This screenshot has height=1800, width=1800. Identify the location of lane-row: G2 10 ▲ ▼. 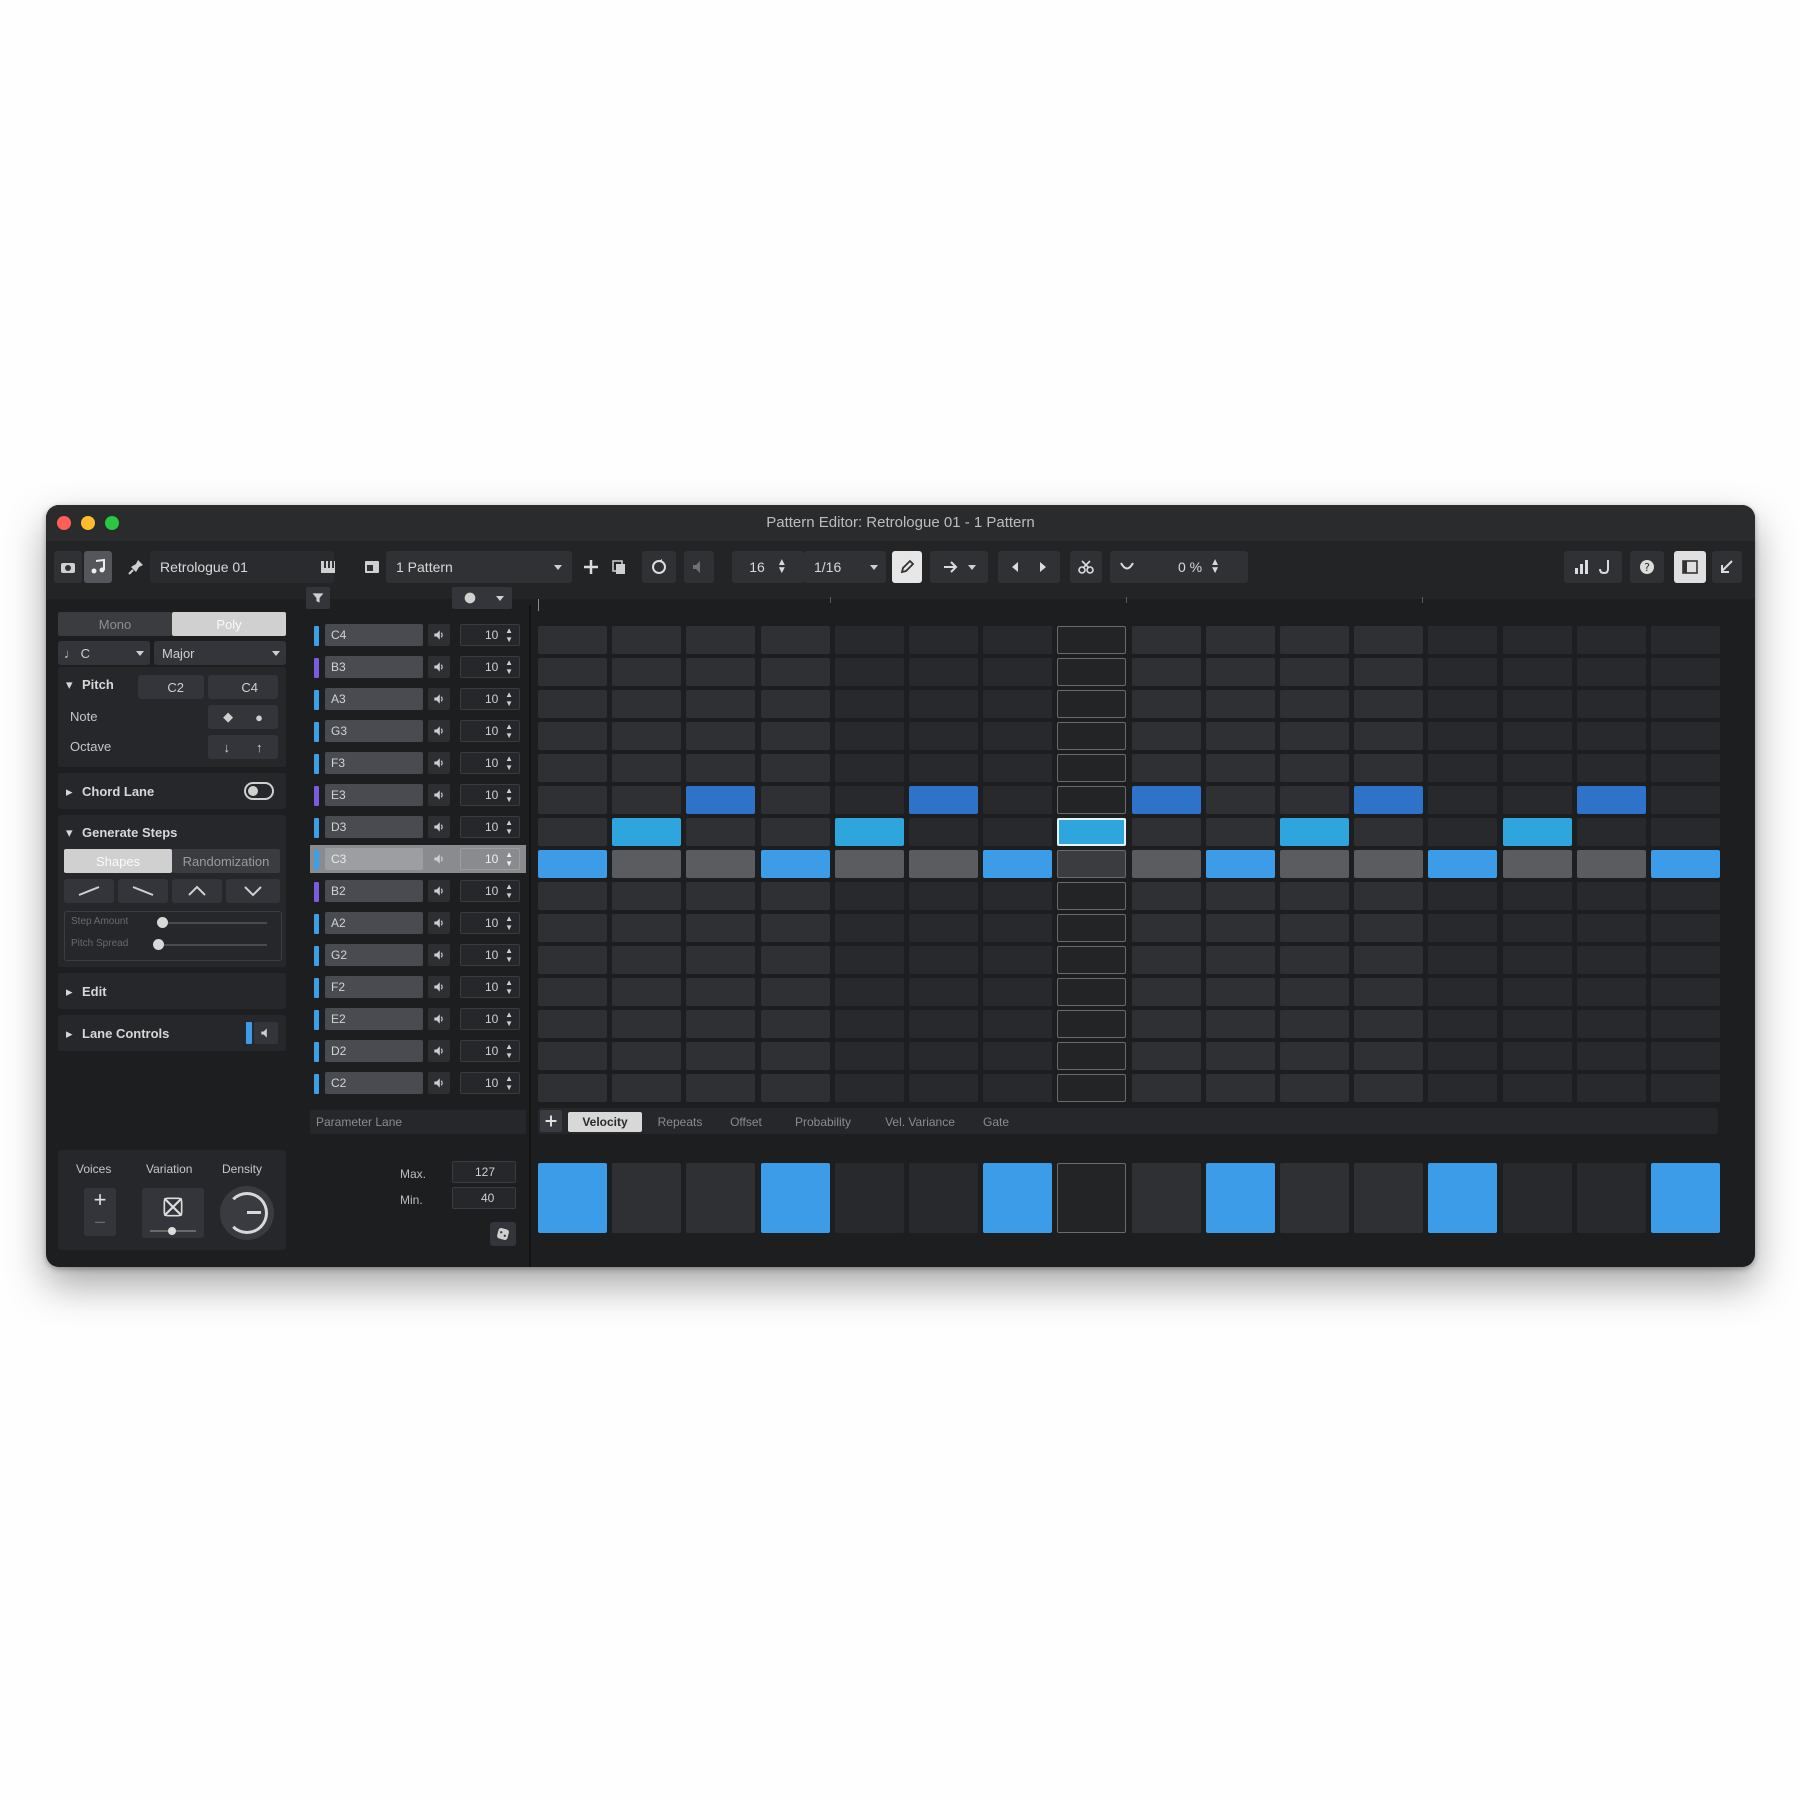
(418, 955).